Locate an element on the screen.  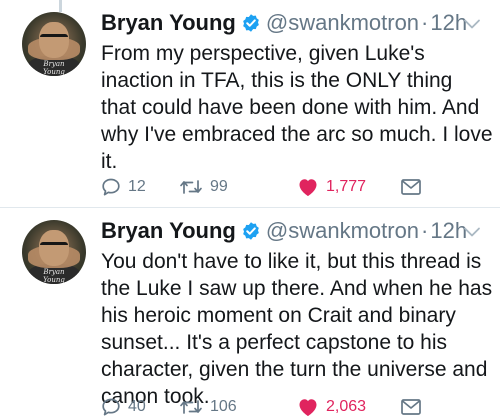
reply-button: 40 is located at coordinates (123, 407).